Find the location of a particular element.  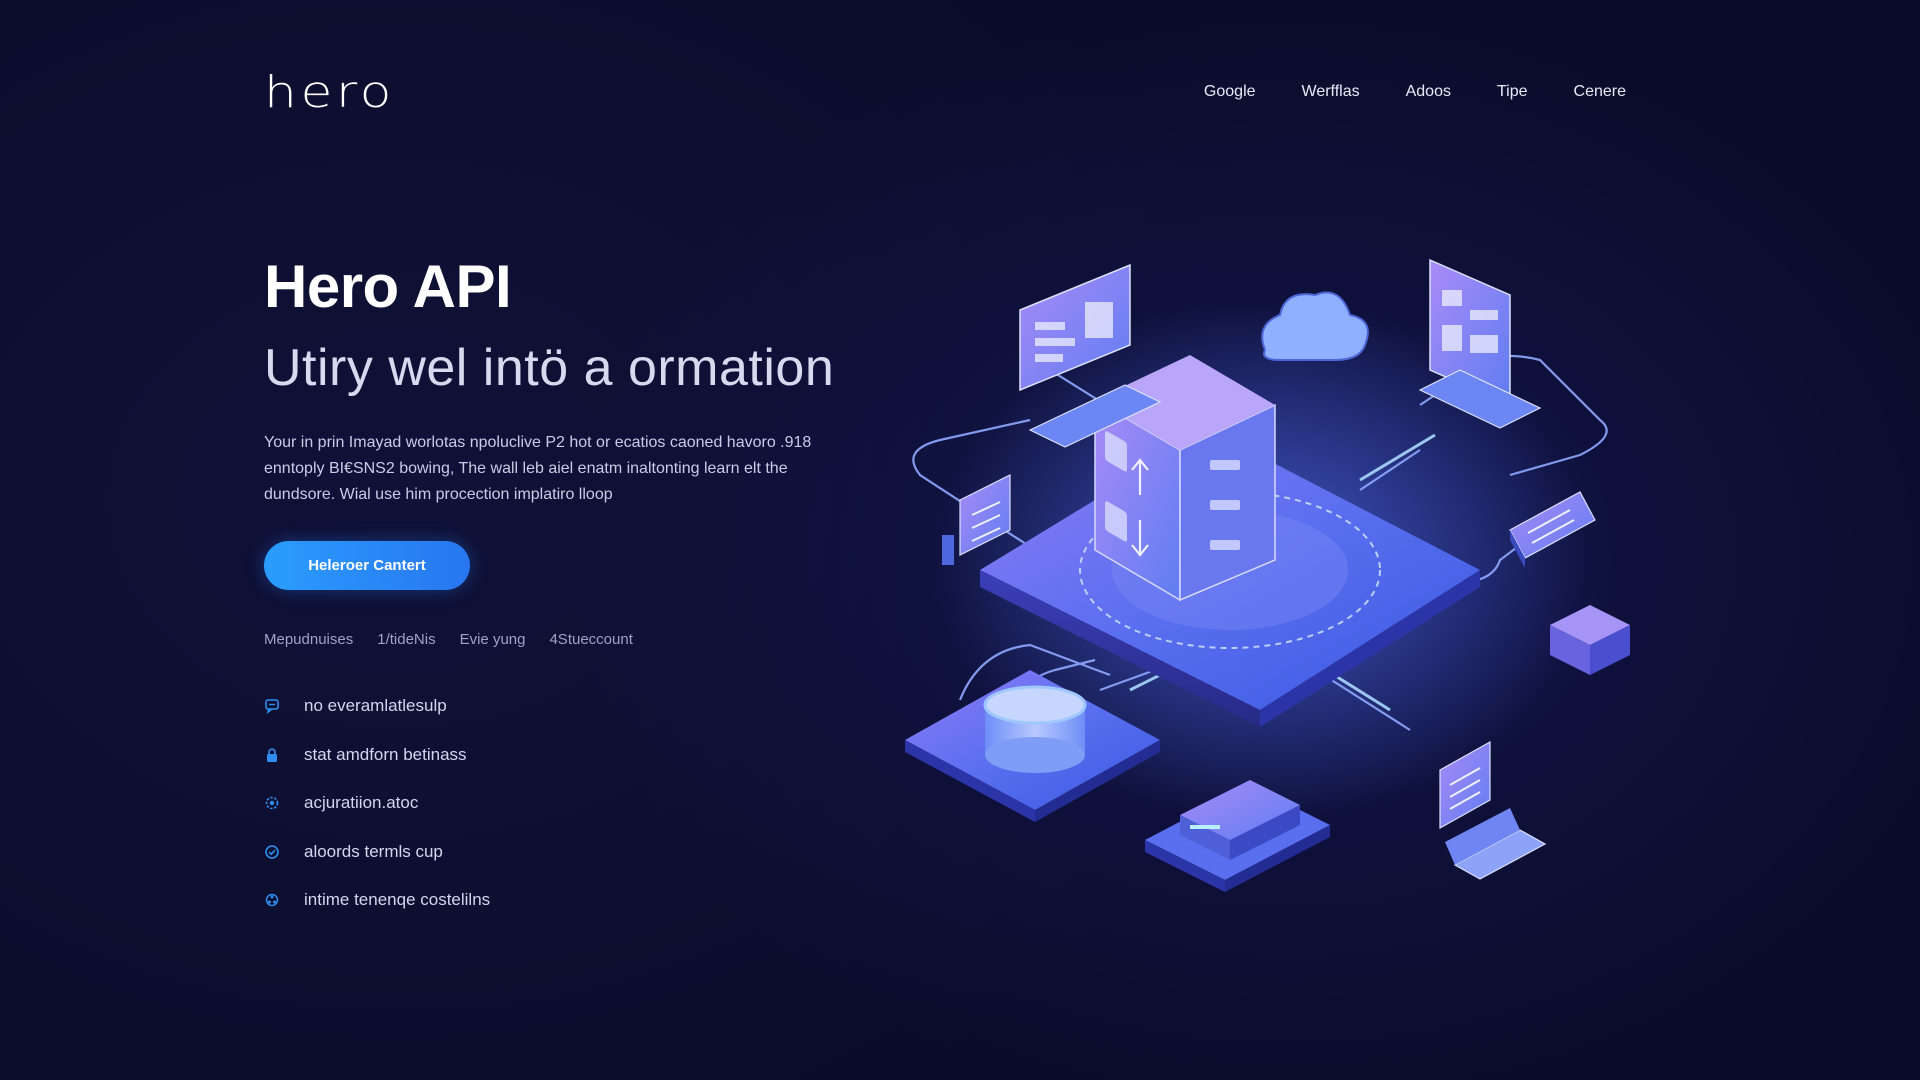

lock-icon is located at coordinates (272, 755).